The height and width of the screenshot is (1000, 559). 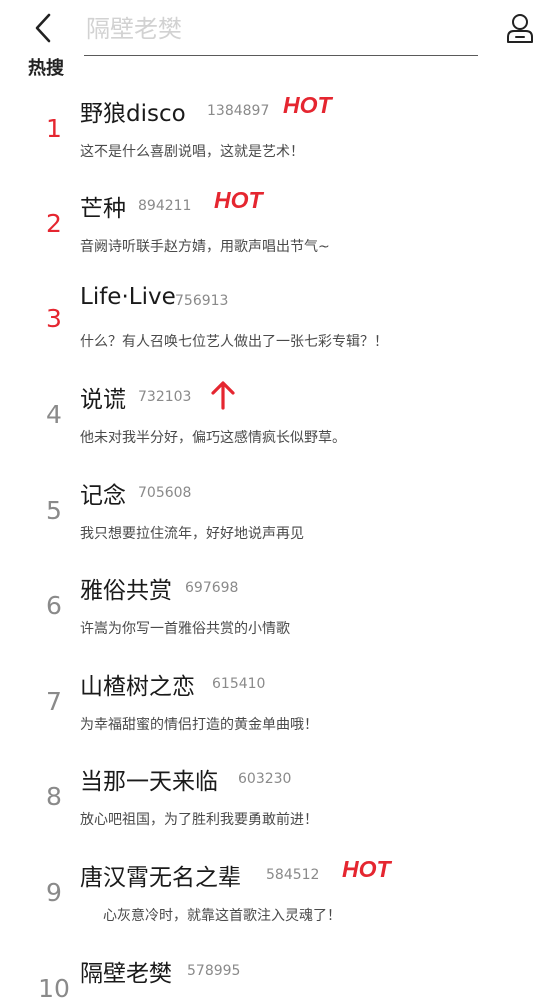 What do you see at coordinates (54, 987) in the screenshot?
I see `rank-number: 10` at bounding box center [54, 987].